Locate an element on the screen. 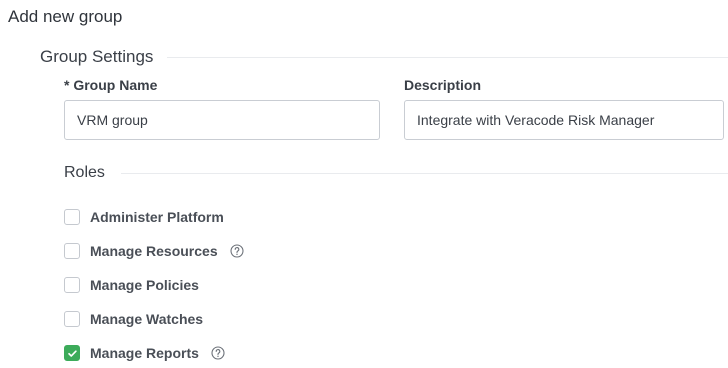  group-name-input is located at coordinates (222, 120).